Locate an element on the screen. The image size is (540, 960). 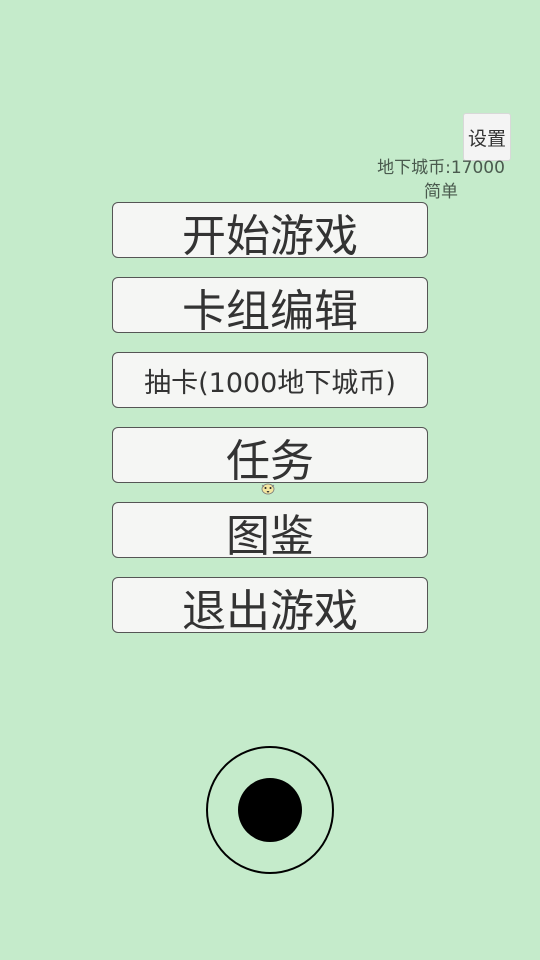
exit-game-button: 退出游戏 is located at coordinates (270, 607).